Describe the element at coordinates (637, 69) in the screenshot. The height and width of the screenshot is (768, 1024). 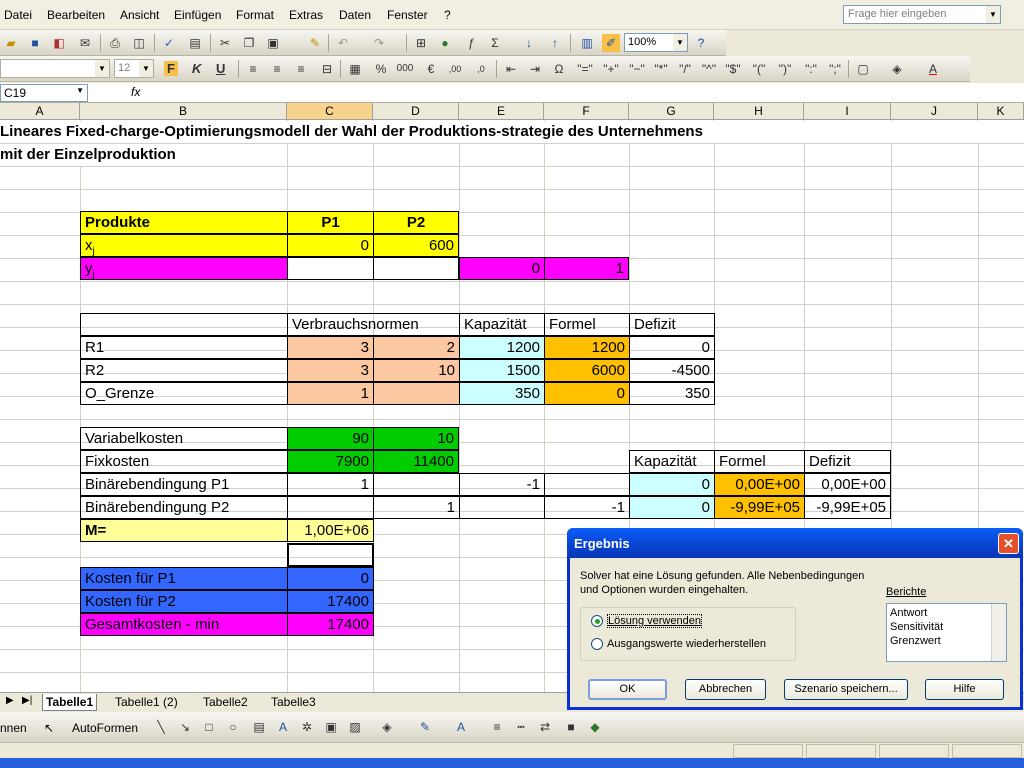
I see `symbol-minus-icon: "−"` at that location.